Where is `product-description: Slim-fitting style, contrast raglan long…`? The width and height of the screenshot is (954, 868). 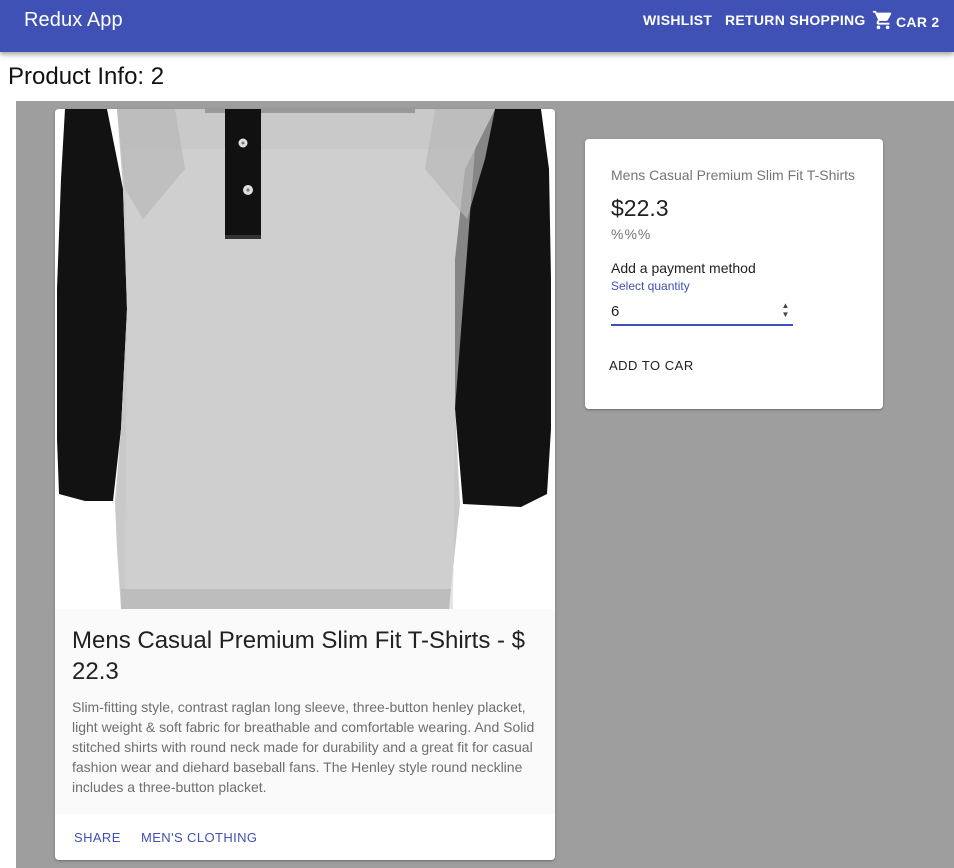 product-description: Slim-fitting style, contrast raglan long… is located at coordinates (303, 747).